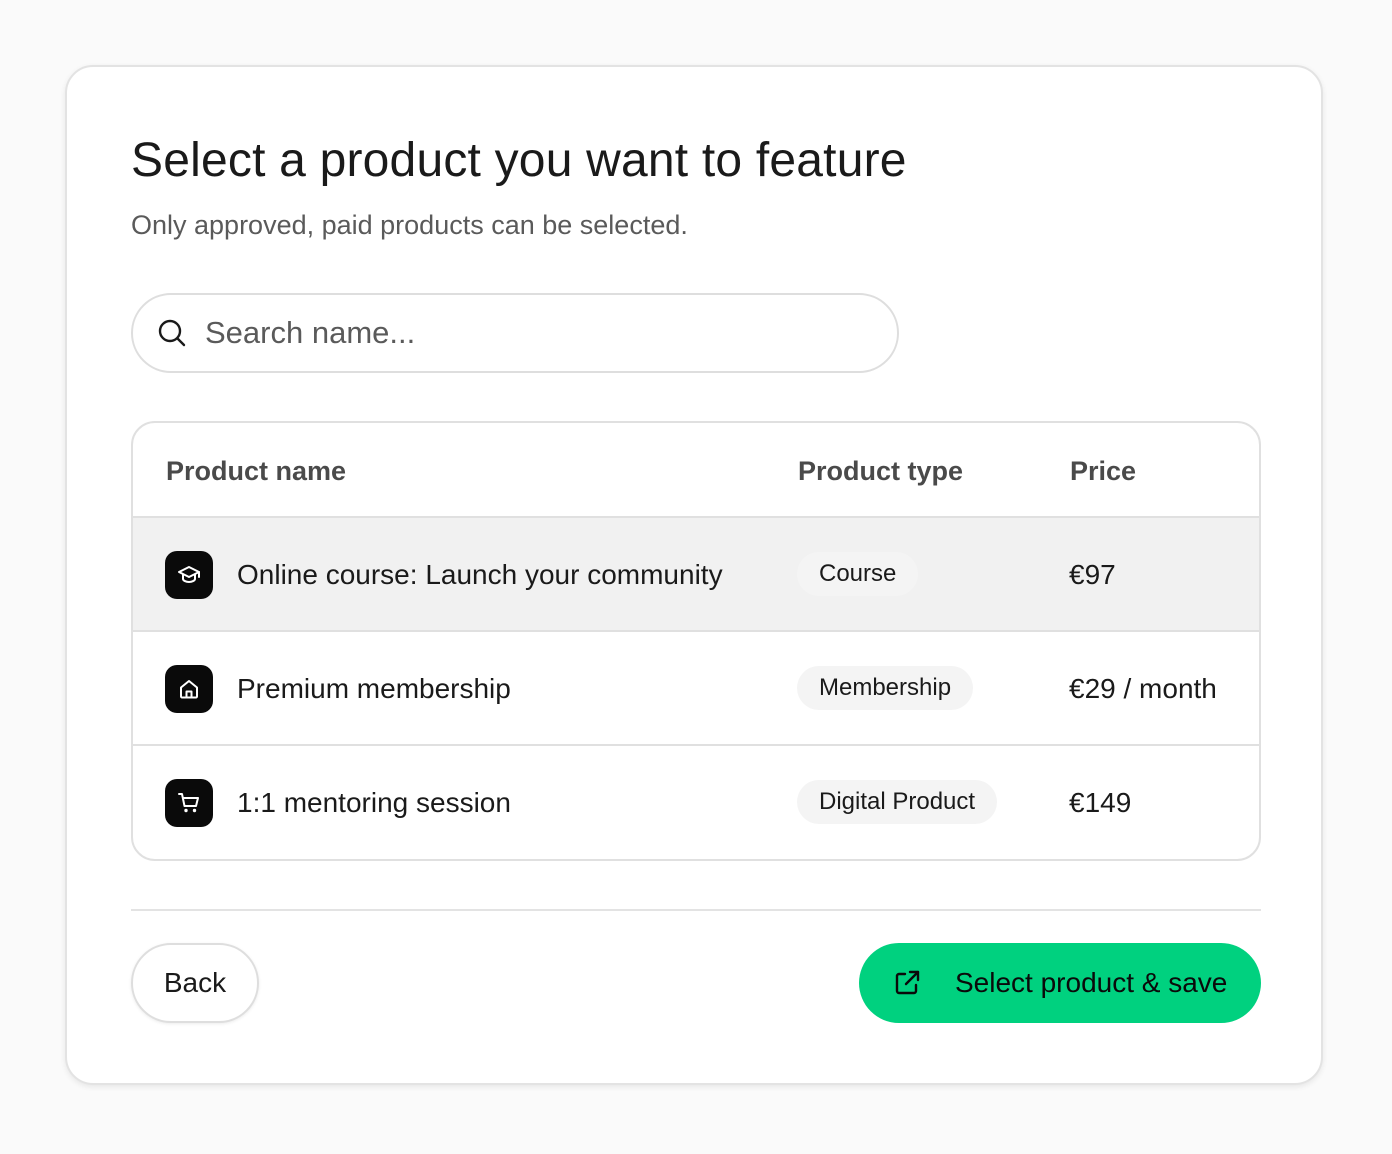  Describe the element at coordinates (189, 575) in the screenshot. I see `graduation-cap-icon` at that location.